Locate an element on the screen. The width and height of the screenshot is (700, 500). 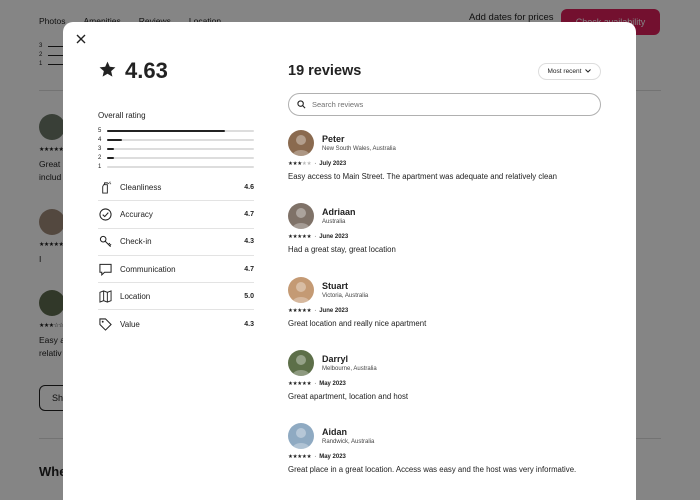
reviewer-name: Adriaan is located at coordinates (339, 212).